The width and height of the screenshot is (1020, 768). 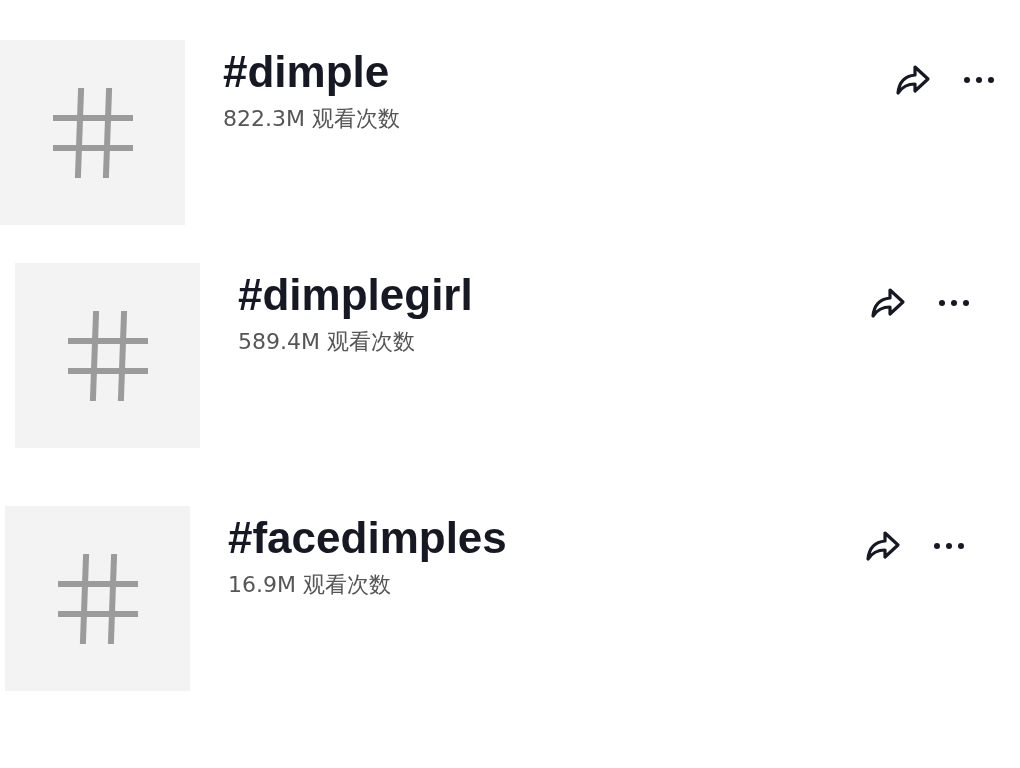 What do you see at coordinates (546, 538) in the screenshot?
I see `hashtag-title: #facedimples` at bounding box center [546, 538].